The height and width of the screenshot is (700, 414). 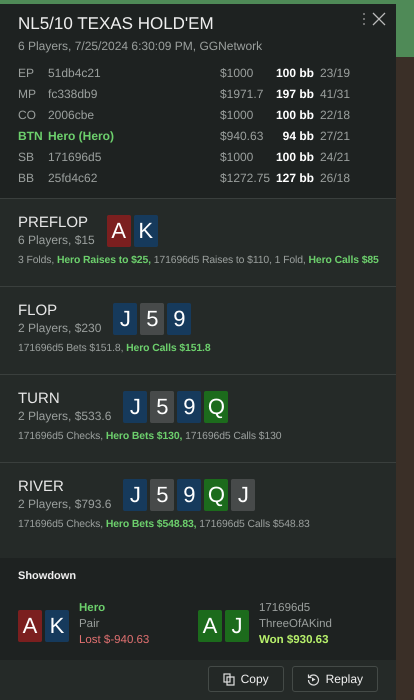 What do you see at coordinates (228, 679) in the screenshot?
I see `copy-icon` at bounding box center [228, 679].